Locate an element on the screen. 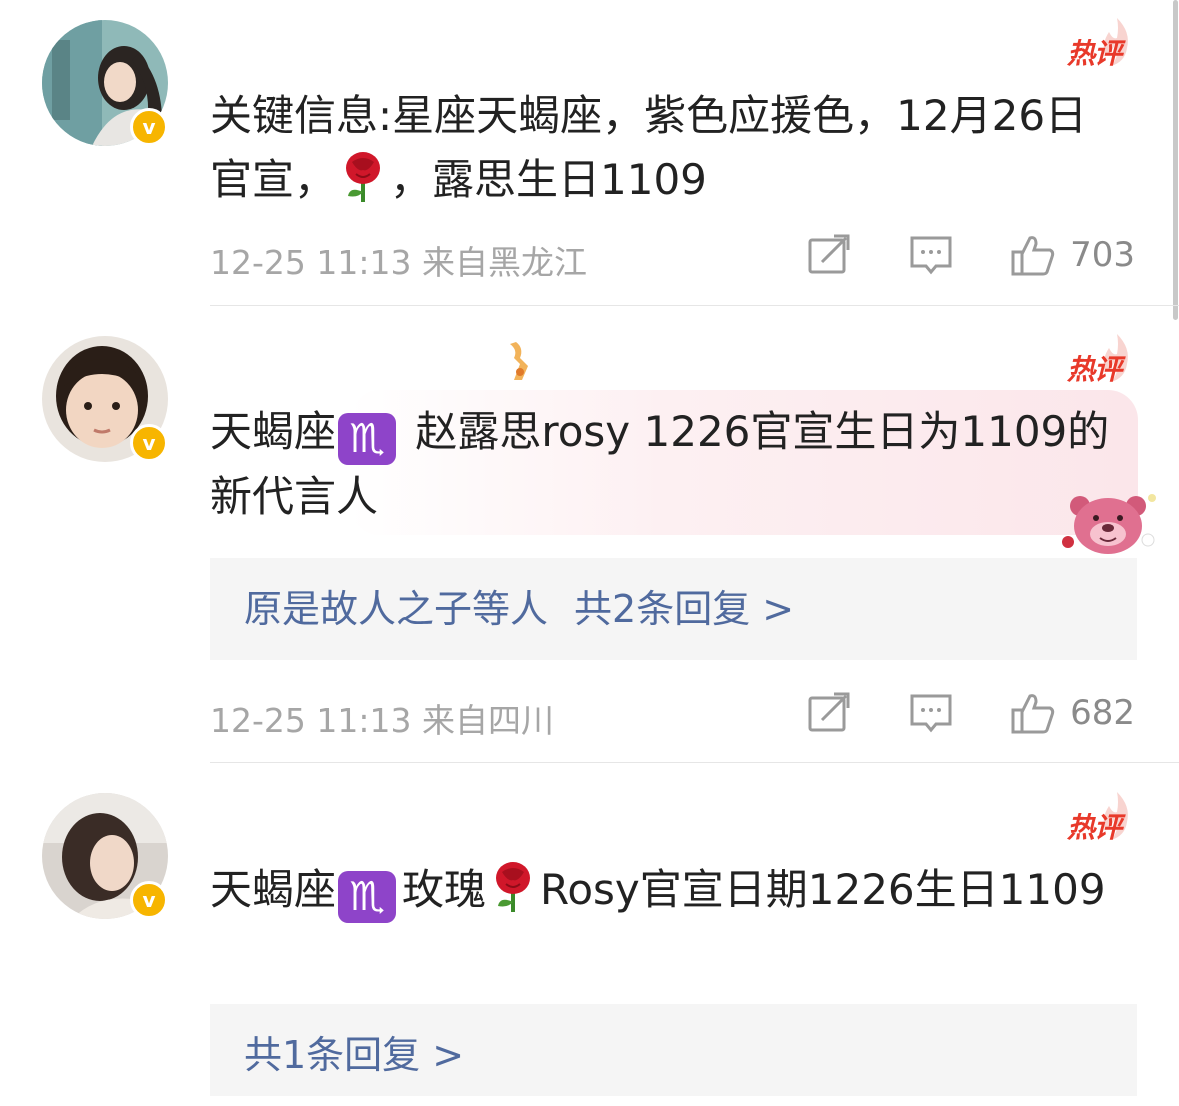  comment-timestamp: 12-25 11:13 来自四川 is located at coordinates (382, 718).